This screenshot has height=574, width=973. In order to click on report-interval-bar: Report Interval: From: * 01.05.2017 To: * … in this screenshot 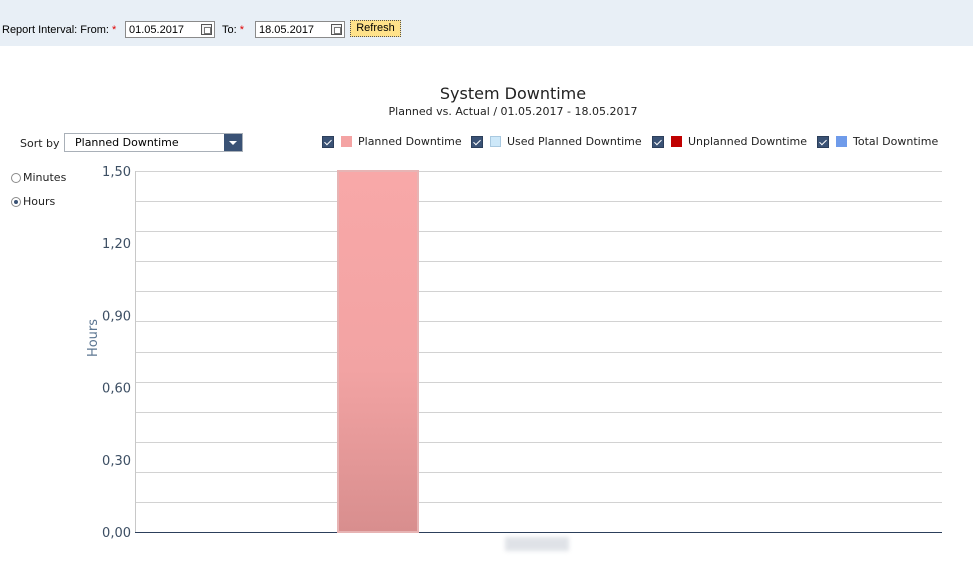, I will do `click(486, 23)`.